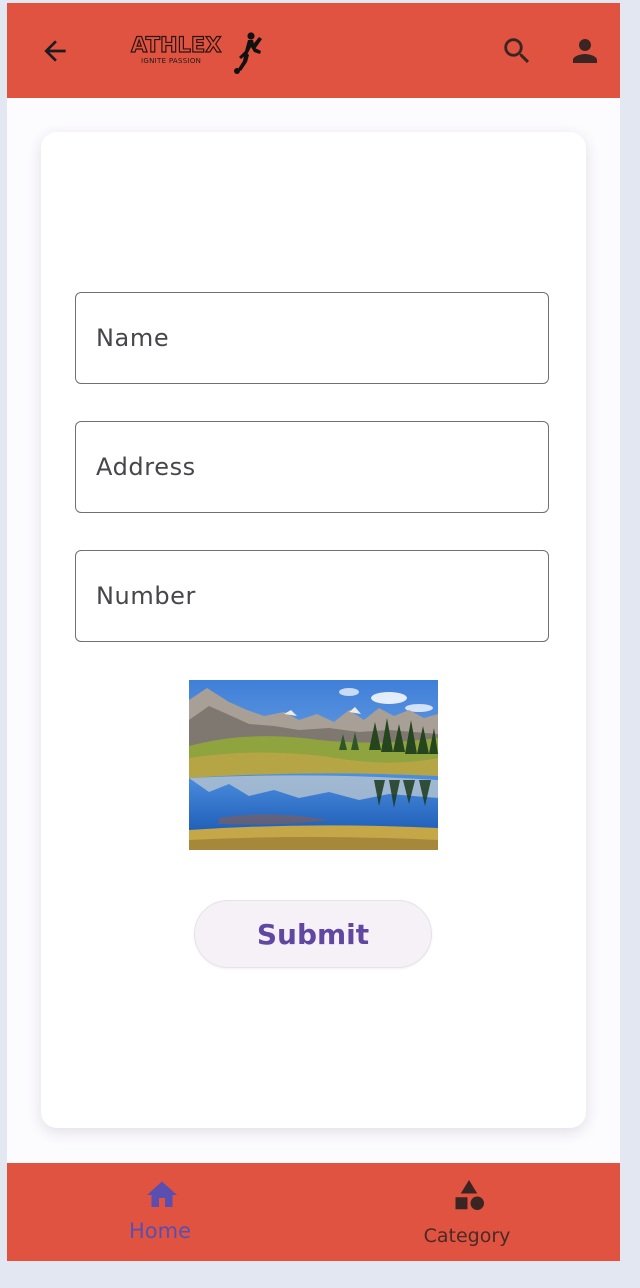 The height and width of the screenshot is (1288, 640). I want to click on submit-button: Submit, so click(313, 934).